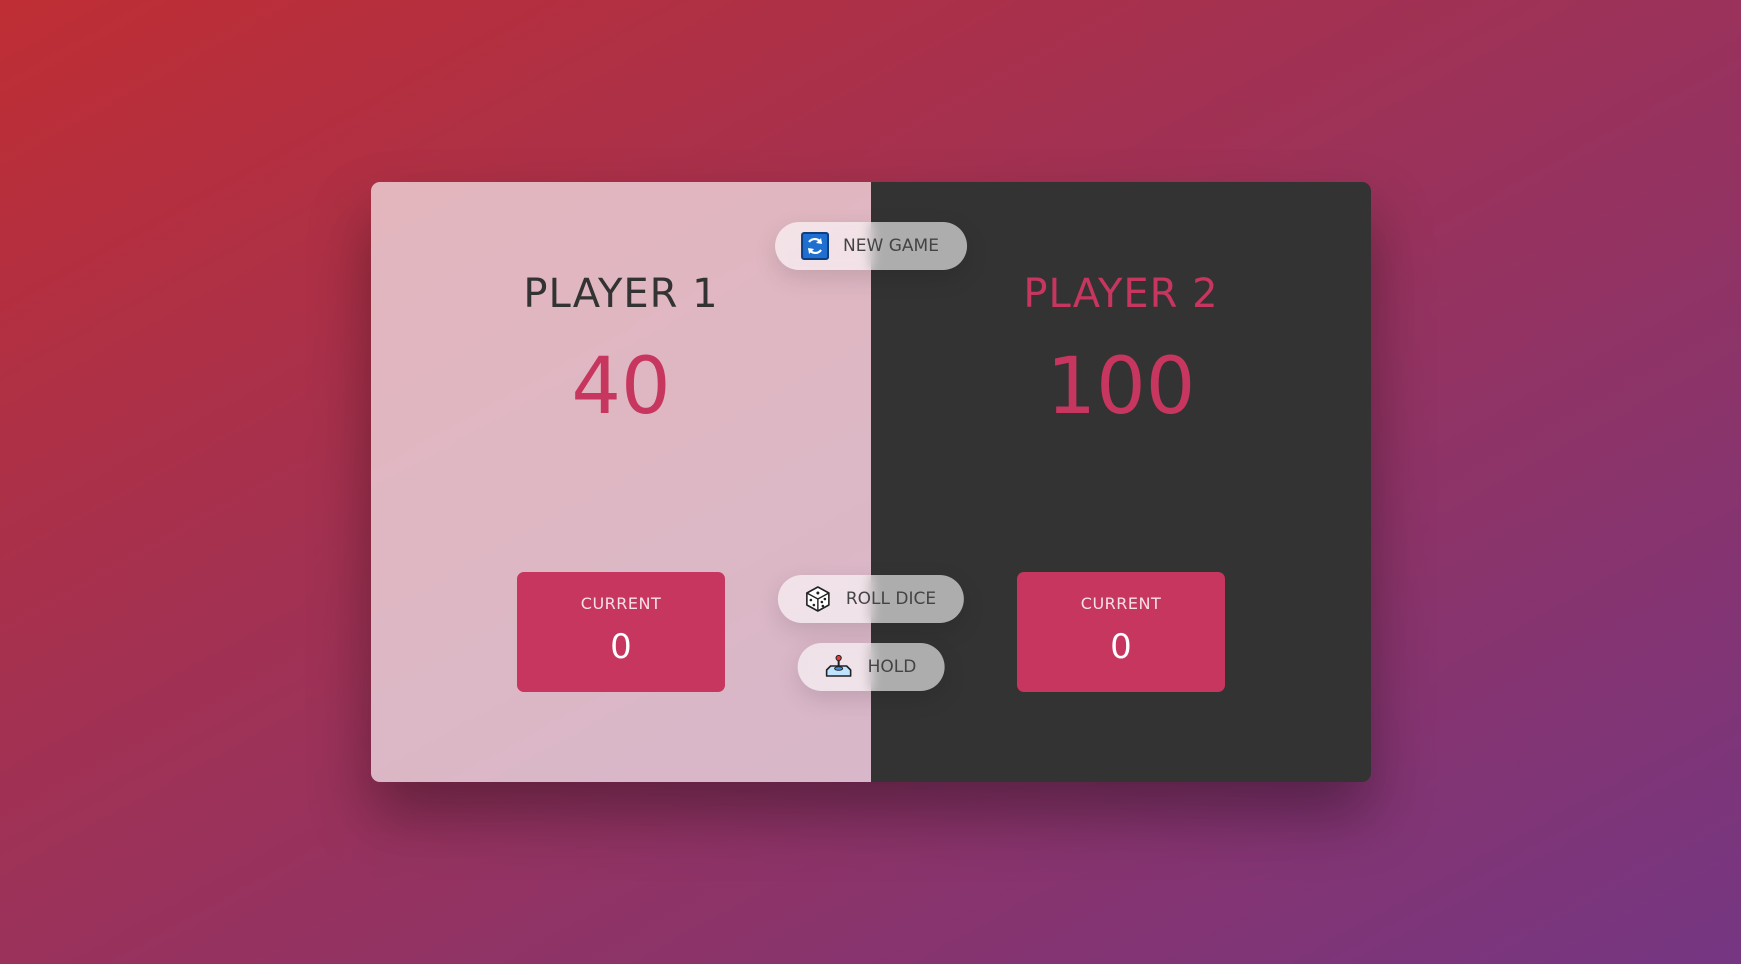 Image resolution: width=1741 pixels, height=964 pixels. What do you see at coordinates (892, 667) in the screenshot?
I see `hold-label: HOLD` at bounding box center [892, 667].